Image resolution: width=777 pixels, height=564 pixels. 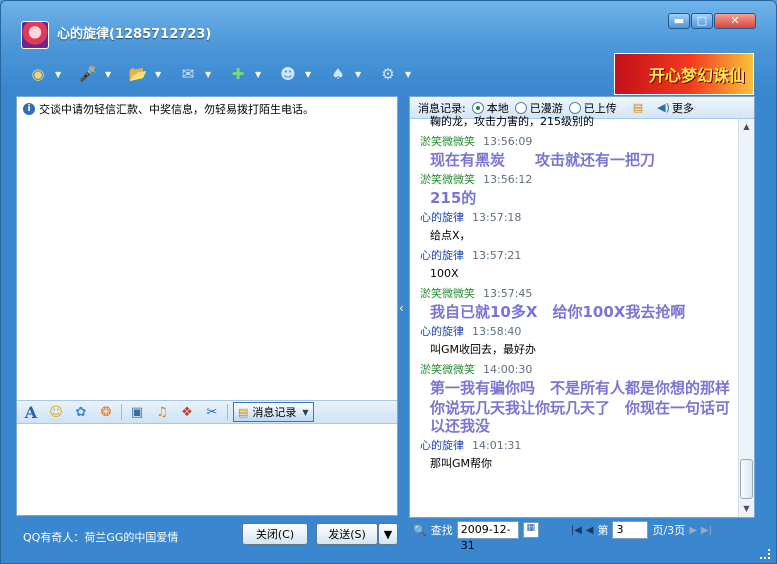 I want to click on webcam-icon: ◉, so click(x=38, y=74).